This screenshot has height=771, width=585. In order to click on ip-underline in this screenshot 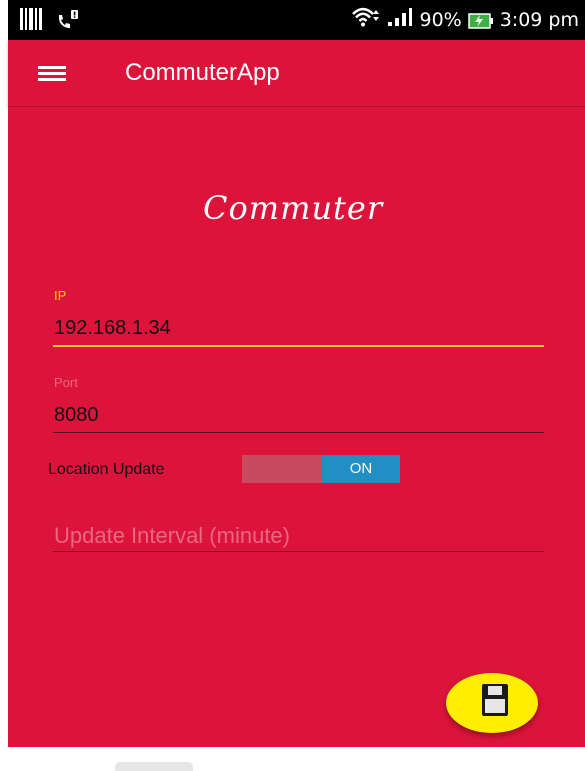, I will do `click(298, 346)`.